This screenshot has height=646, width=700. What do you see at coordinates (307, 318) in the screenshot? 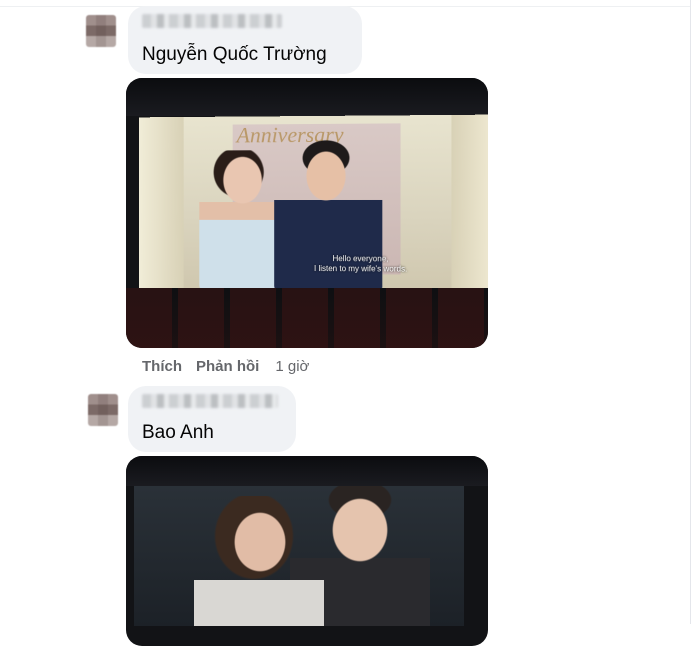
I see `theater-seats` at bounding box center [307, 318].